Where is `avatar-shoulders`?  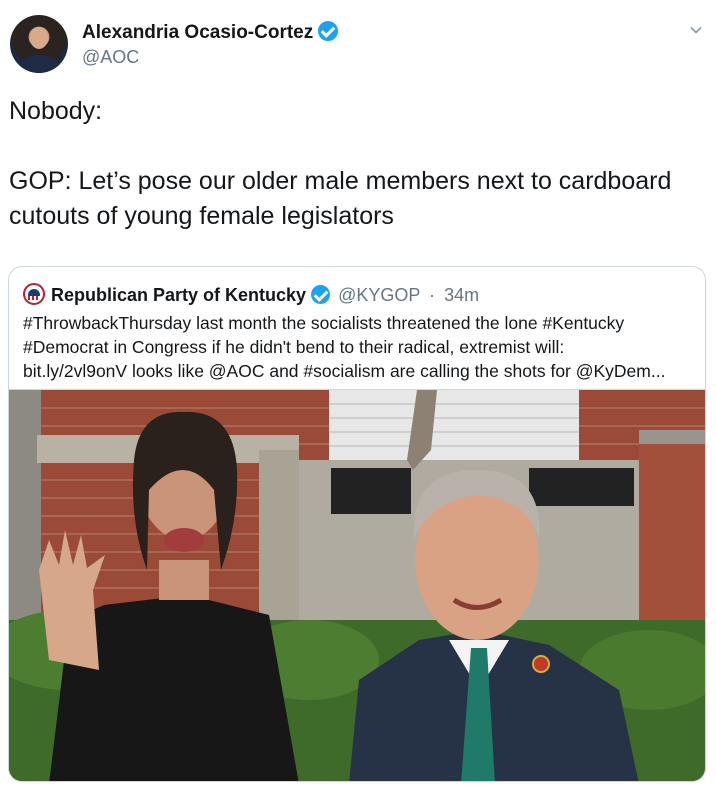 avatar-shoulders is located at coordinates (39, 64).